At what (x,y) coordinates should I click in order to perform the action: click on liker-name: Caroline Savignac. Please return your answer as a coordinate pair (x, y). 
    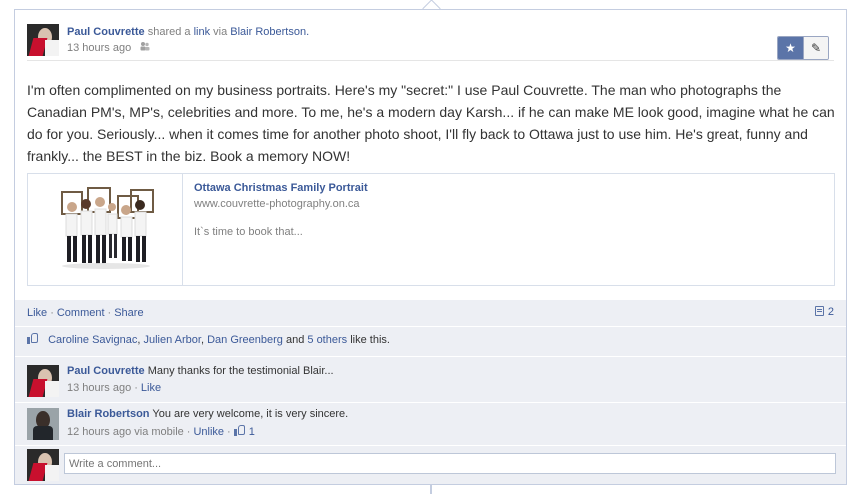
    Looking at the image, I should click on (92, 340).